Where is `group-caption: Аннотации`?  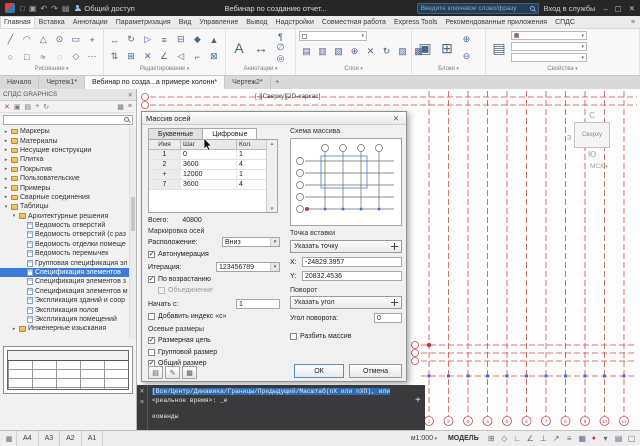
group-caption: Аннотации is located at coordinates (260, 70).